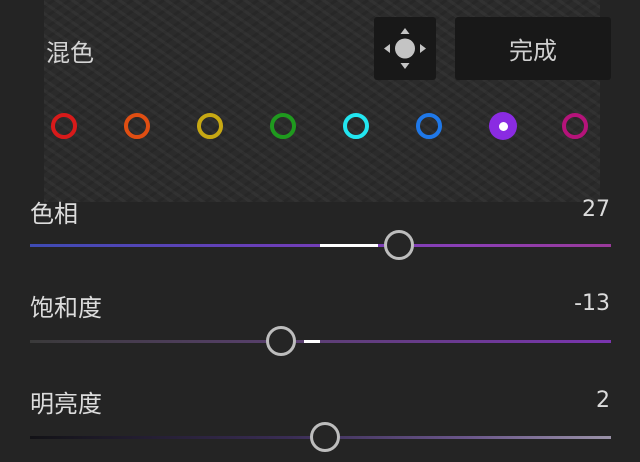 The image size is (640, 462). I want to click on color-swatch-yellow, so click(210, 126).